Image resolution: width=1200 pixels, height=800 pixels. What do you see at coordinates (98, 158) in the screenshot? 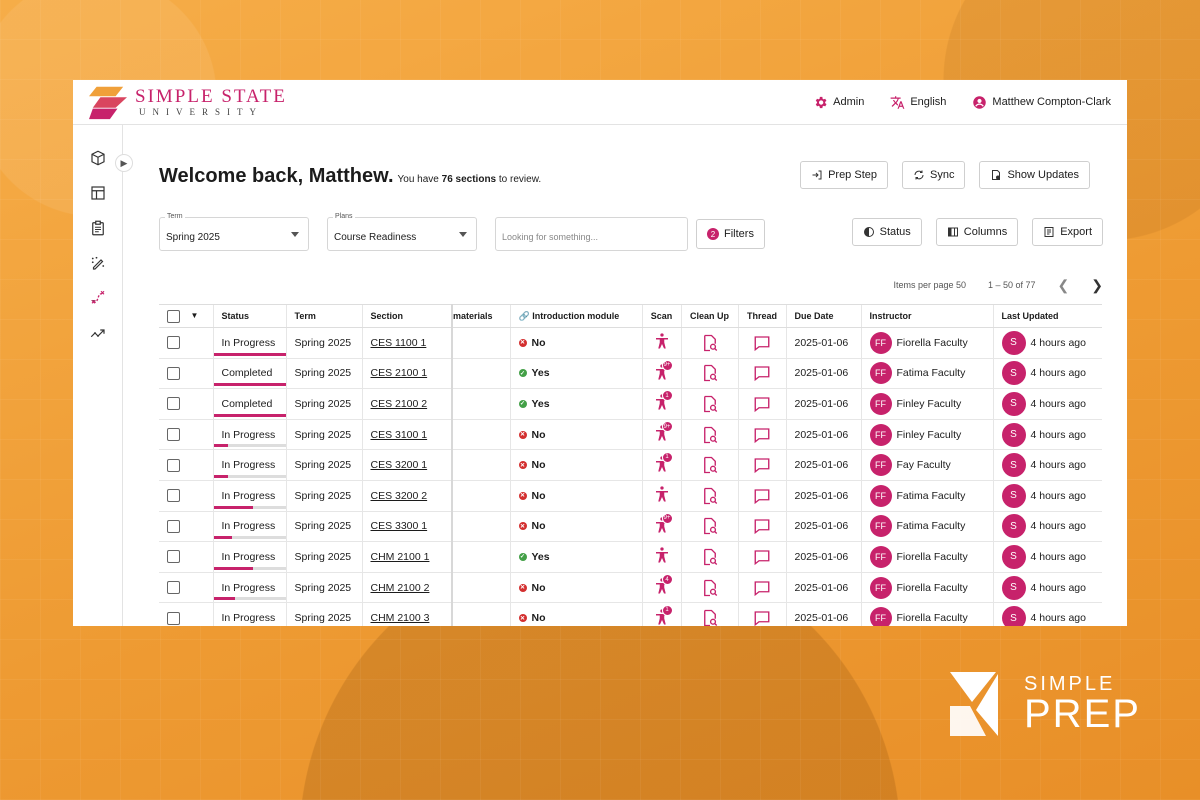
I see `box-icon` at bounding box center [98, 158].